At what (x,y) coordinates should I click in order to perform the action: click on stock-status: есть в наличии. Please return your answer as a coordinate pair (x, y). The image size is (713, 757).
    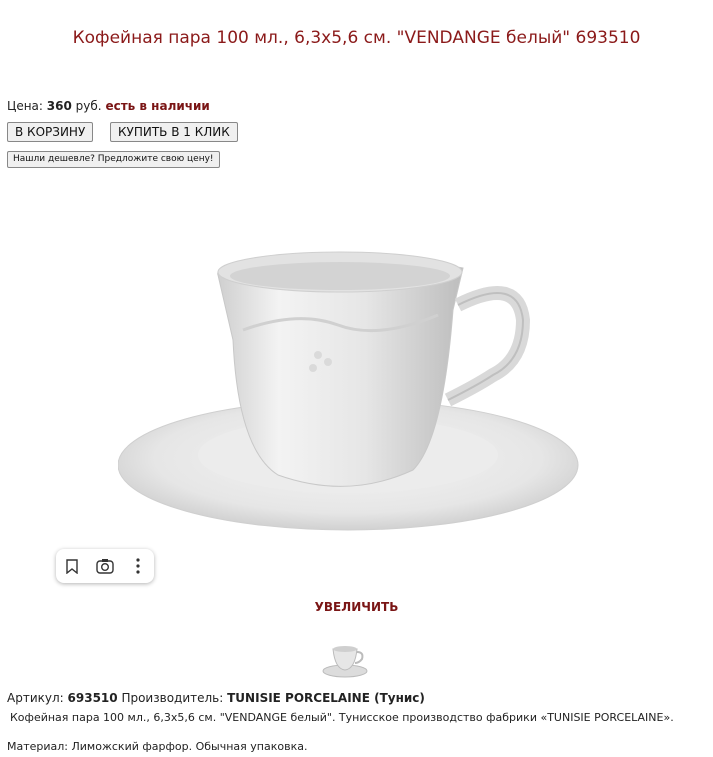
    Looking at the image, I should click on (157, 106).